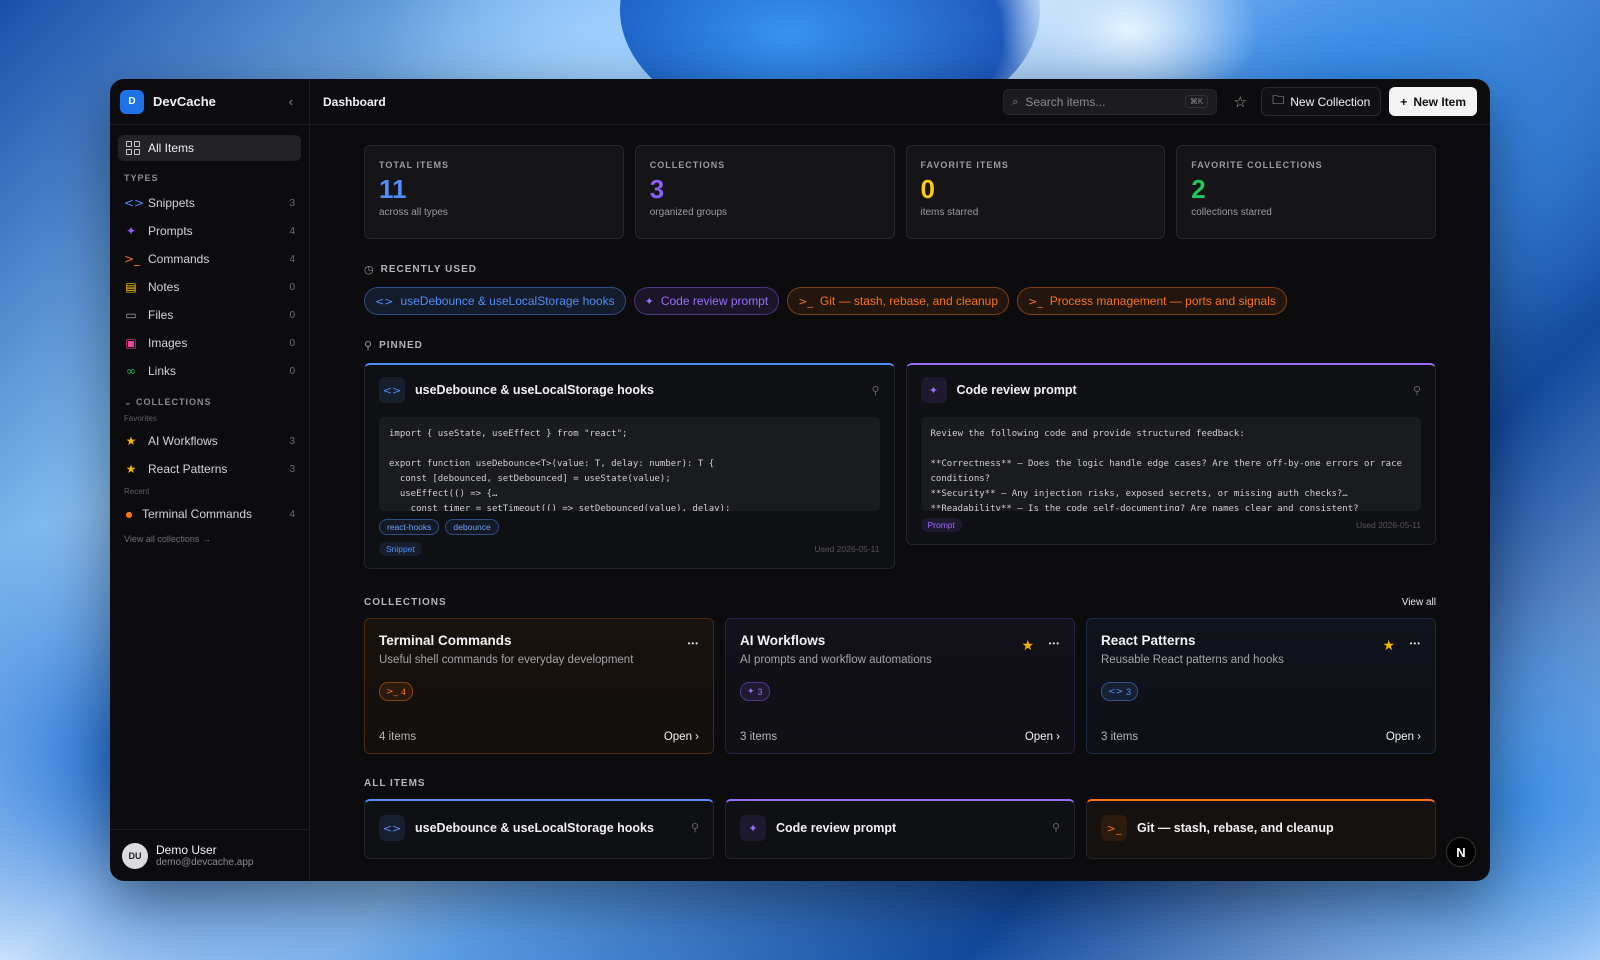 The width and height of the screenshot is (1600, 960). I want to click on new-collection-label: New Collection, so click(1330, 101).